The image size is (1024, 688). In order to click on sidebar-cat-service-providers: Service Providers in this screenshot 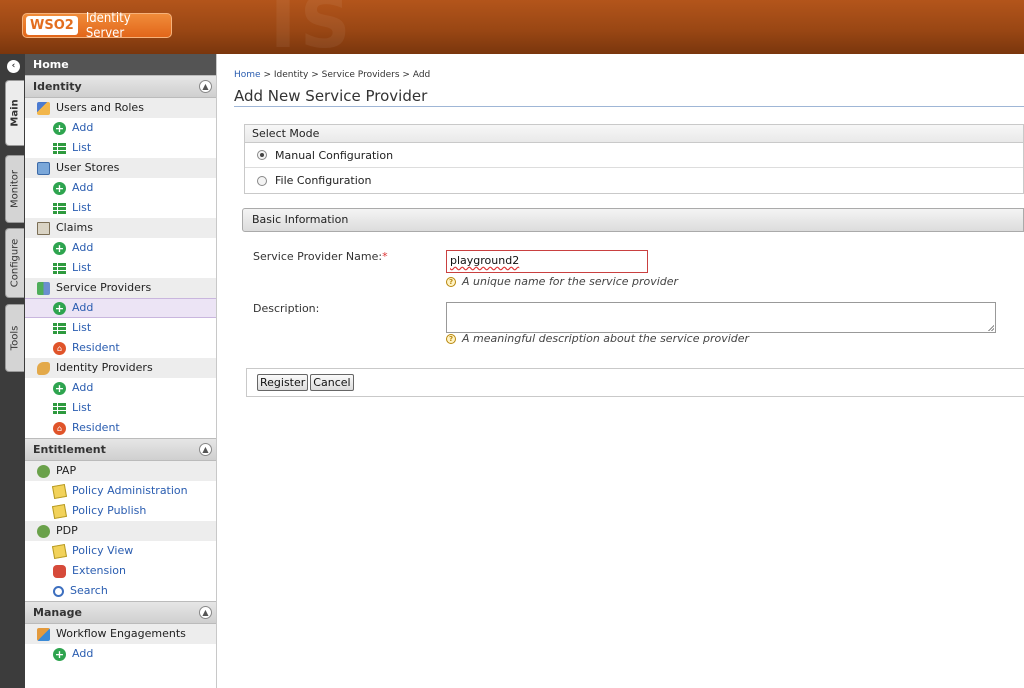, I will do `click(120, 288)`.